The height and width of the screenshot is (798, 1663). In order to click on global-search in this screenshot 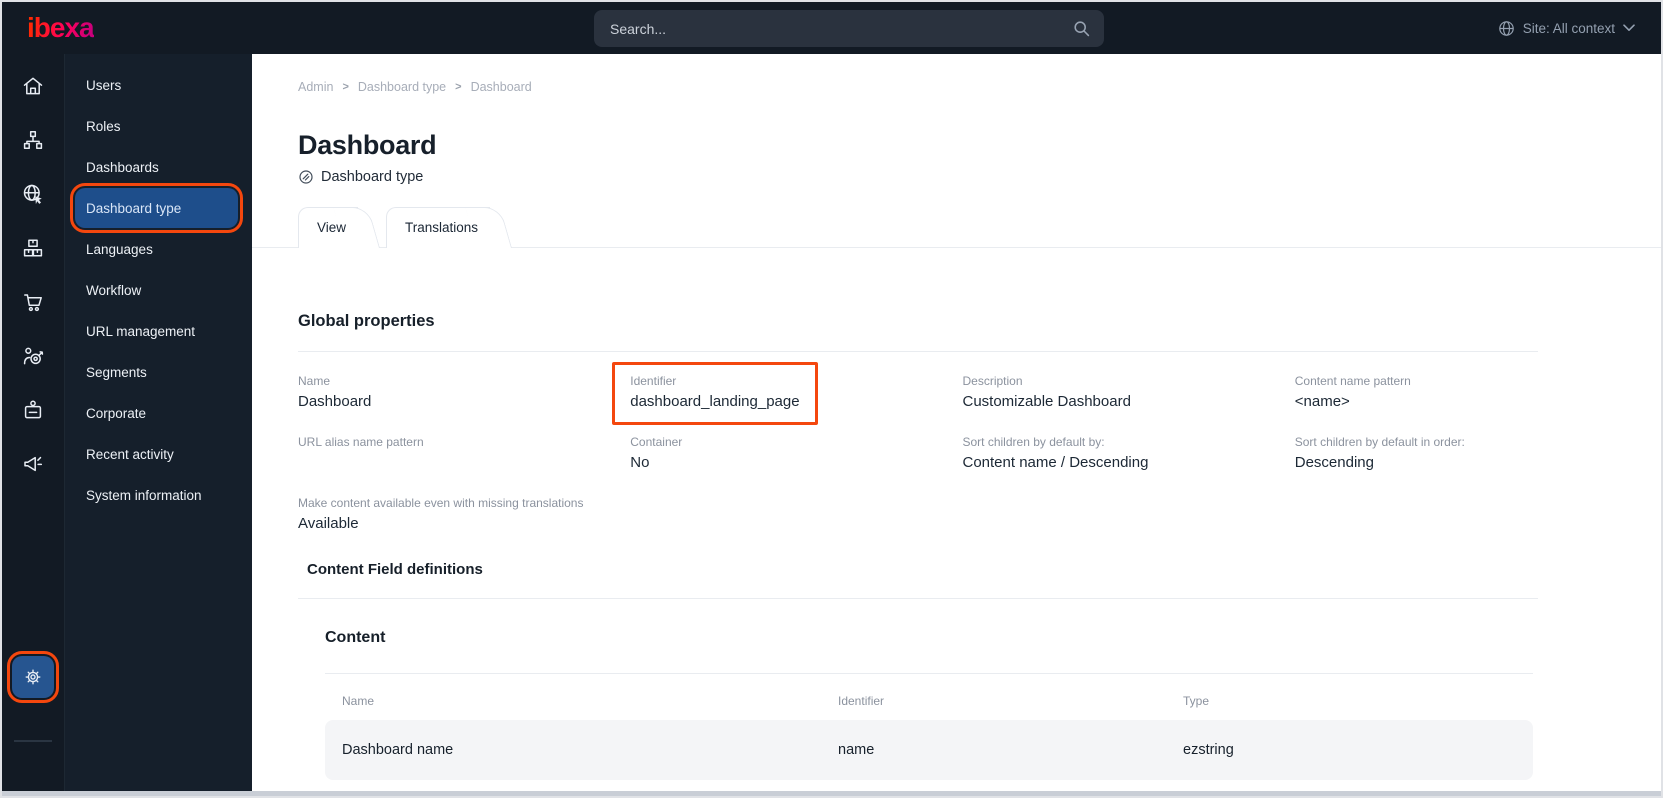, I will do `click(849, 28)`.